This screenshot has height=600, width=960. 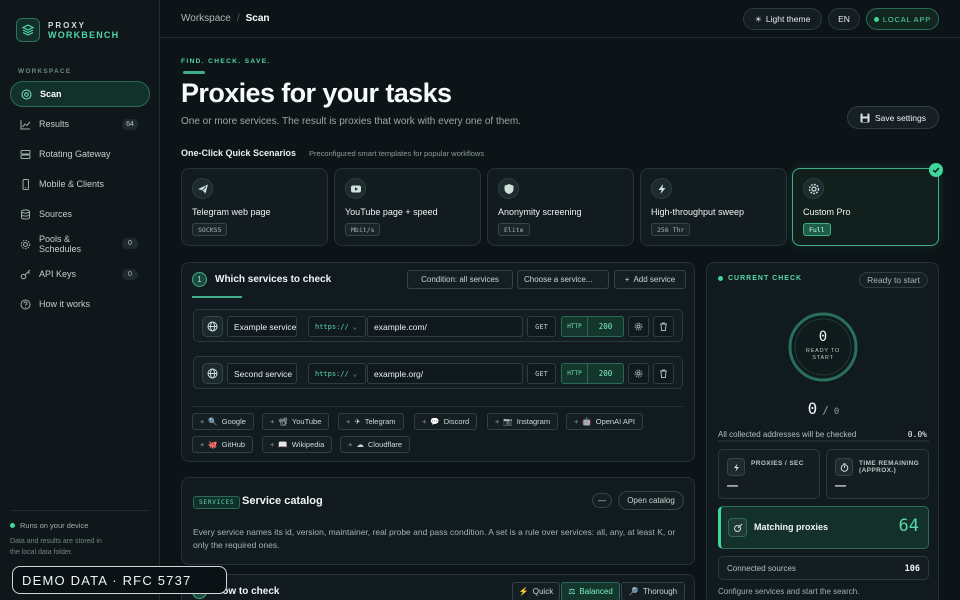 I want to click on gear-icon, so click(x=638, y=373).